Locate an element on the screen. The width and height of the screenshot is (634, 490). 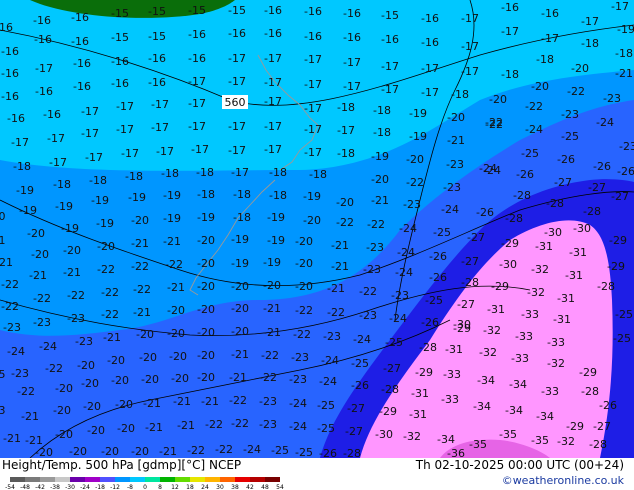
color-bar-tick: 54 is located at coordinates (280, 486).